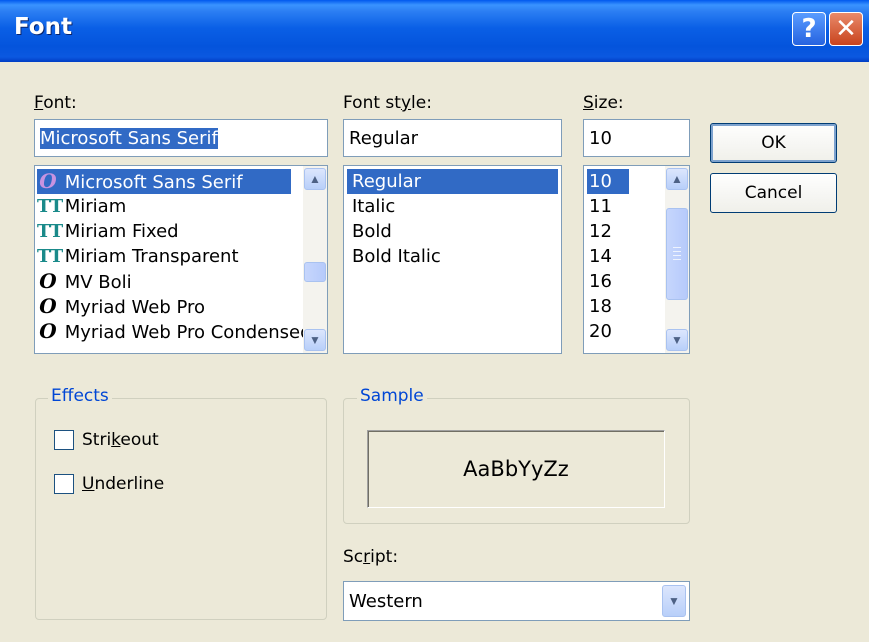 The height and width of the screenshot is (642, 869). What do you see at coordinates (603, 103) in the screenshot?
I see `size-label: Size:` at bounding box center [603, 103].